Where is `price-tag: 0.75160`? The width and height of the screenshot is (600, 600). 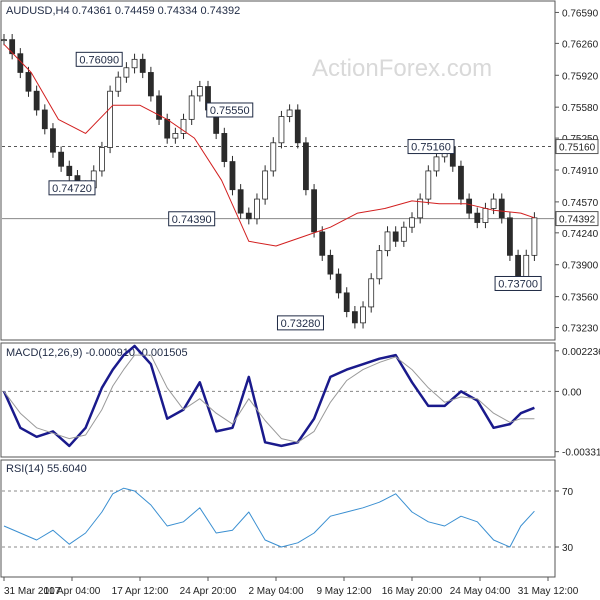
price-tag: 0.75160 is located at coordinates (577, 147).